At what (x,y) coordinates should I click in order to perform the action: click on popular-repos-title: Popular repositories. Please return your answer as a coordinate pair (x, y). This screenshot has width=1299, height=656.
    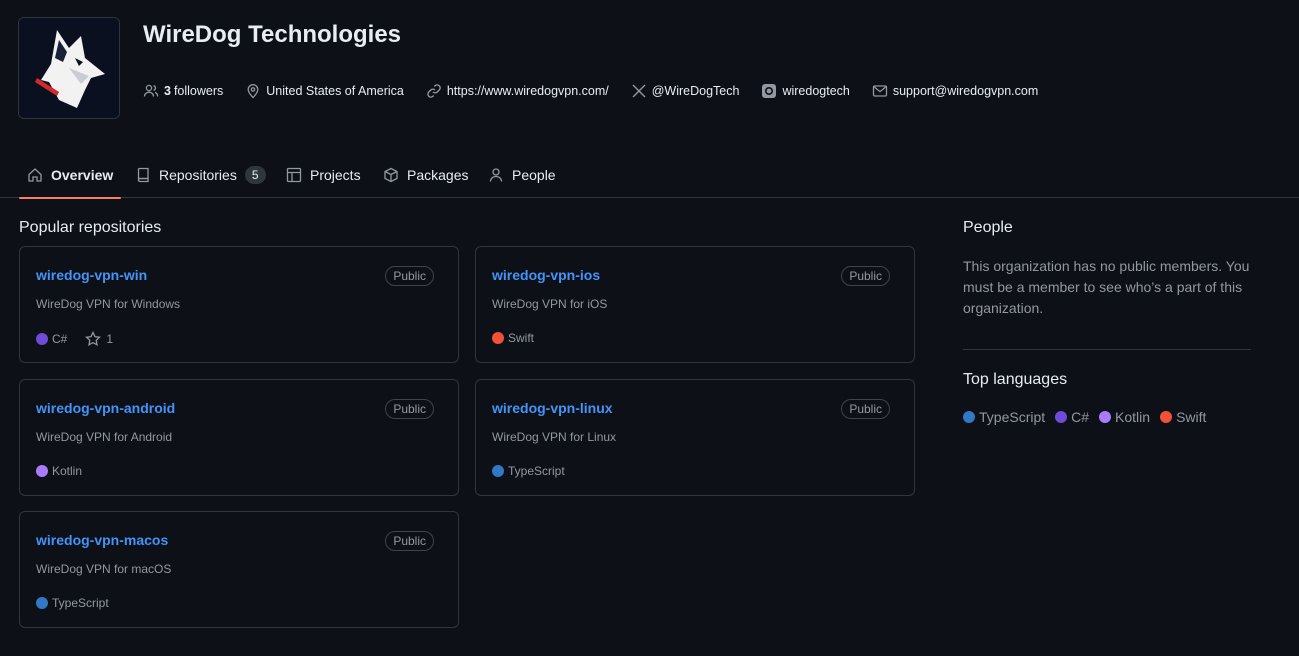
    Looking at the image, I should click on (90, 227).